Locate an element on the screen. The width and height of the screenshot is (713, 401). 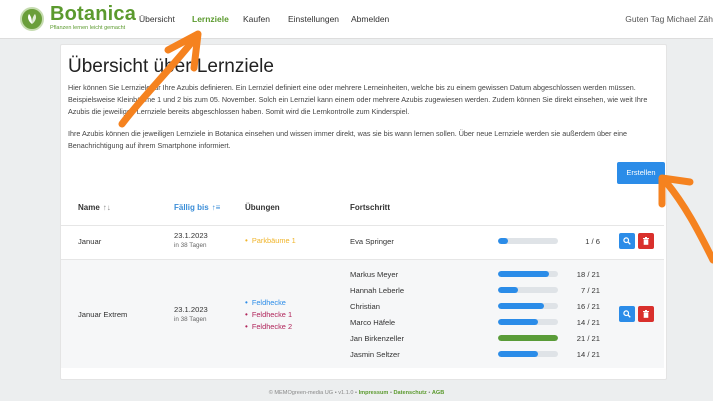
progress-count: 21 / 21 is located at coordinates (588, 338).